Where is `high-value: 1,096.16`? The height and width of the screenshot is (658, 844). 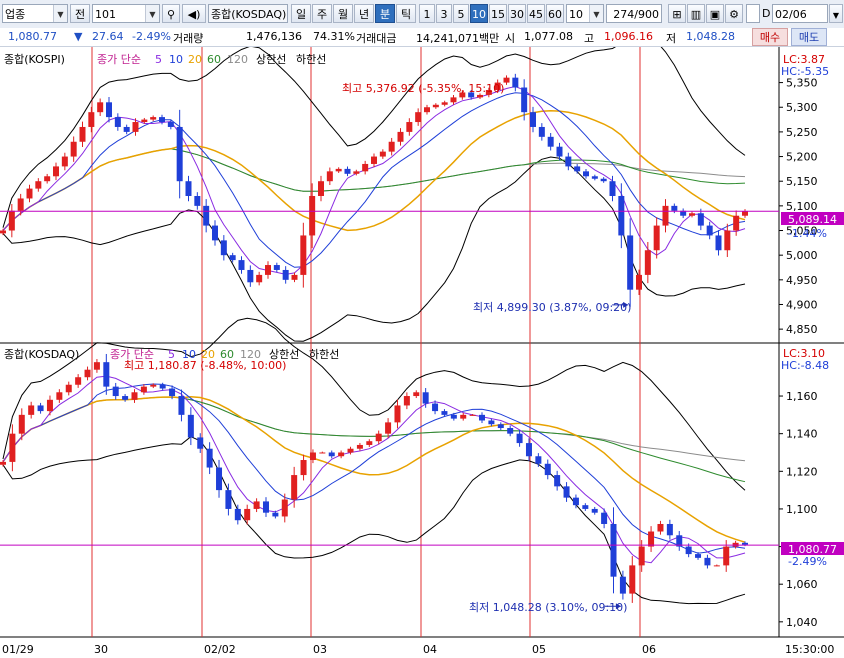
high-value: 1,096.16 is located at coordinates (628, 36).